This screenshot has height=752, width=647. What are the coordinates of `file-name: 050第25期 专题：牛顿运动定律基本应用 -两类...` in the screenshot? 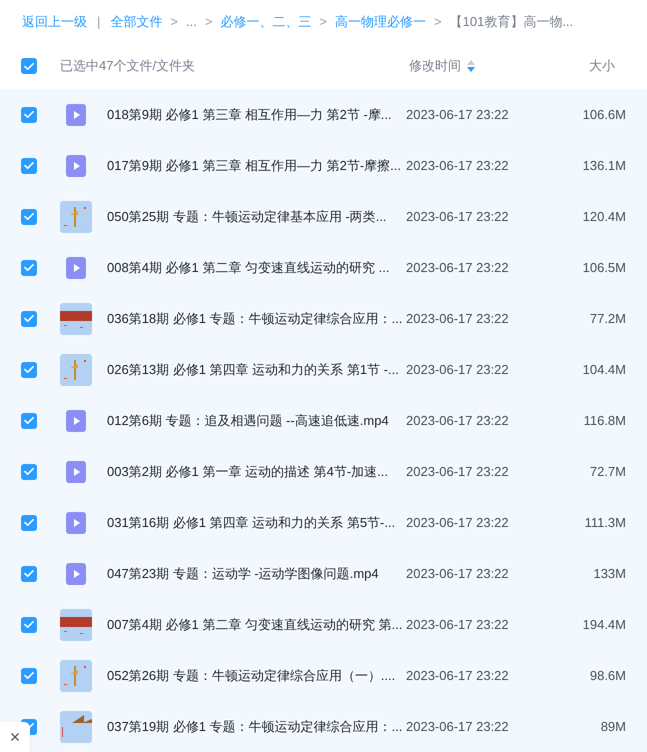 It's located at (247, 217).